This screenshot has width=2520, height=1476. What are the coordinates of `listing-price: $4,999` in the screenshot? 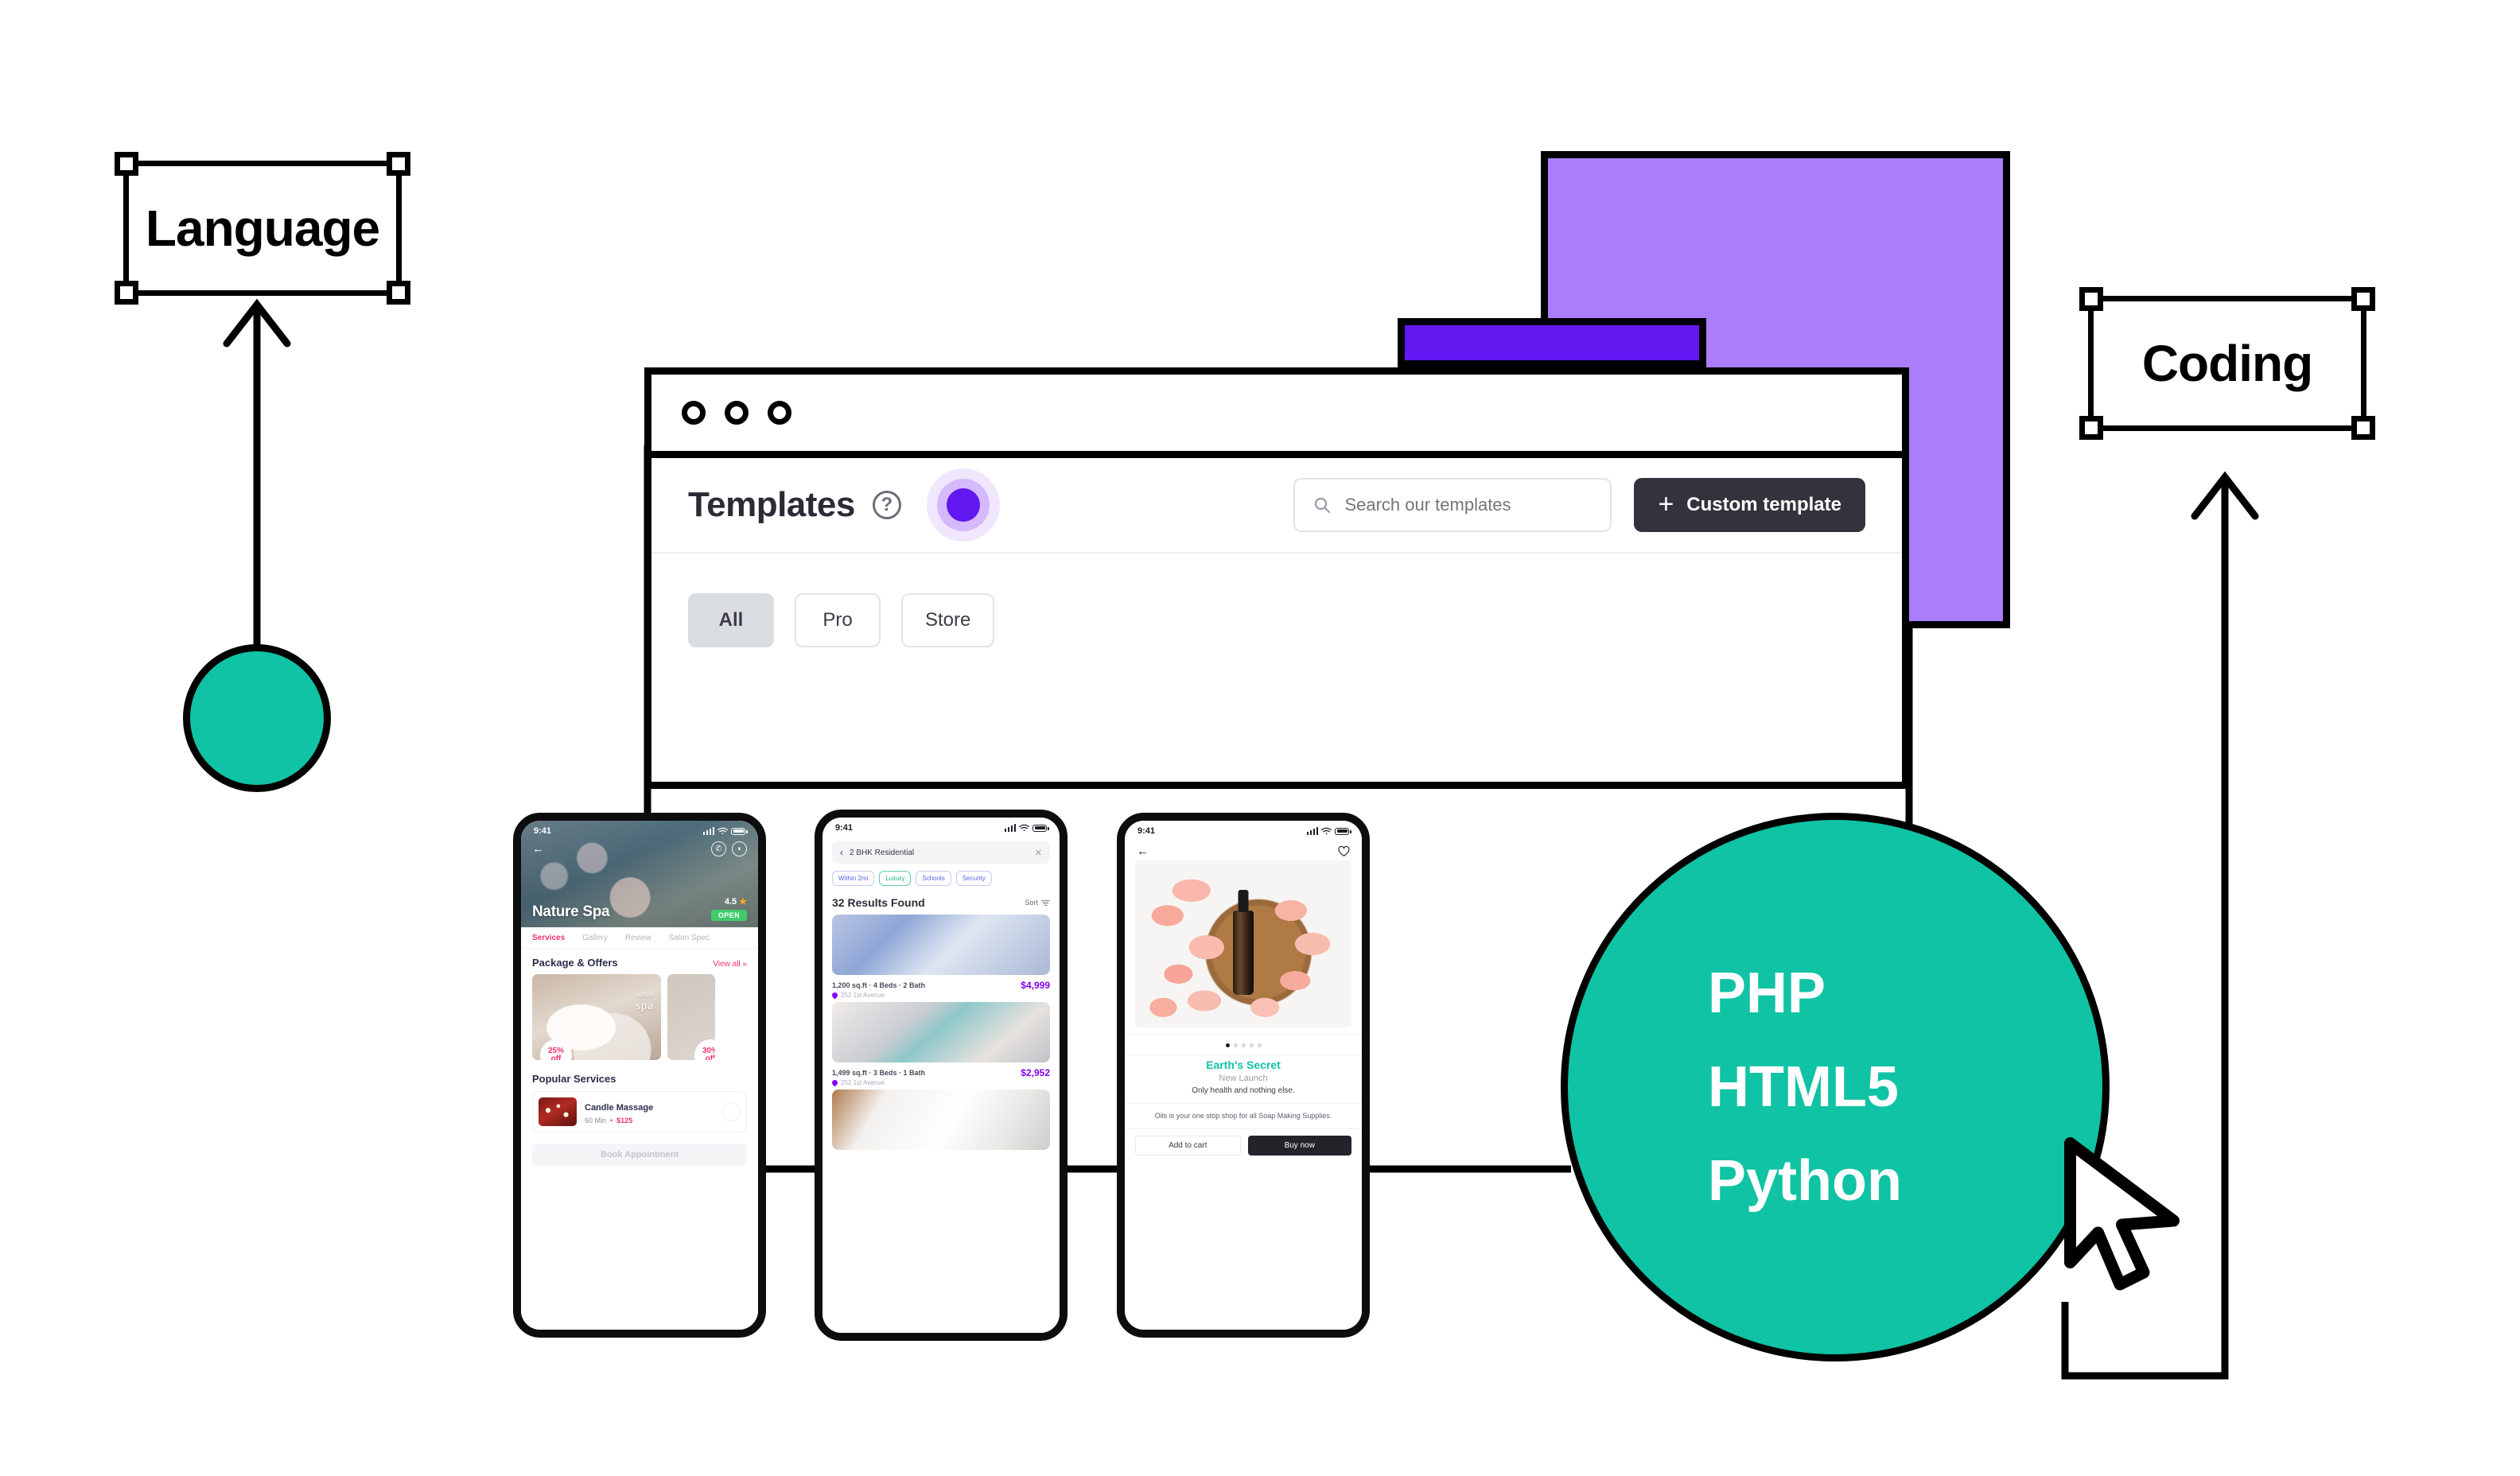 It's located at (1035, 985).